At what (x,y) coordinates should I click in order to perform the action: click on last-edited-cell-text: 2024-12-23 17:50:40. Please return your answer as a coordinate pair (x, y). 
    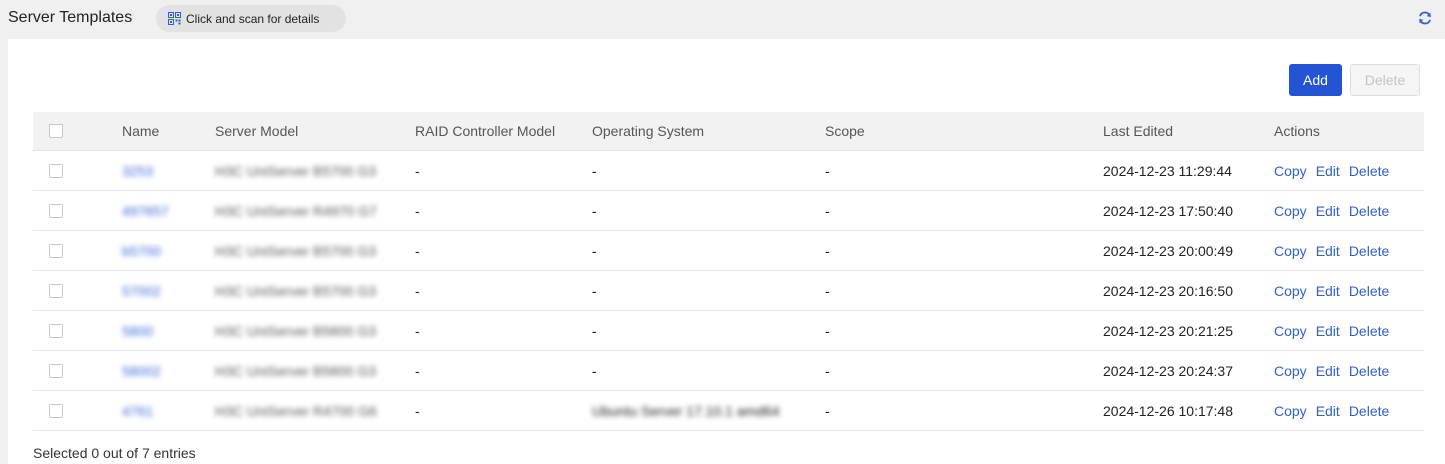
    Looking at the image, I should click on (1168, 210).